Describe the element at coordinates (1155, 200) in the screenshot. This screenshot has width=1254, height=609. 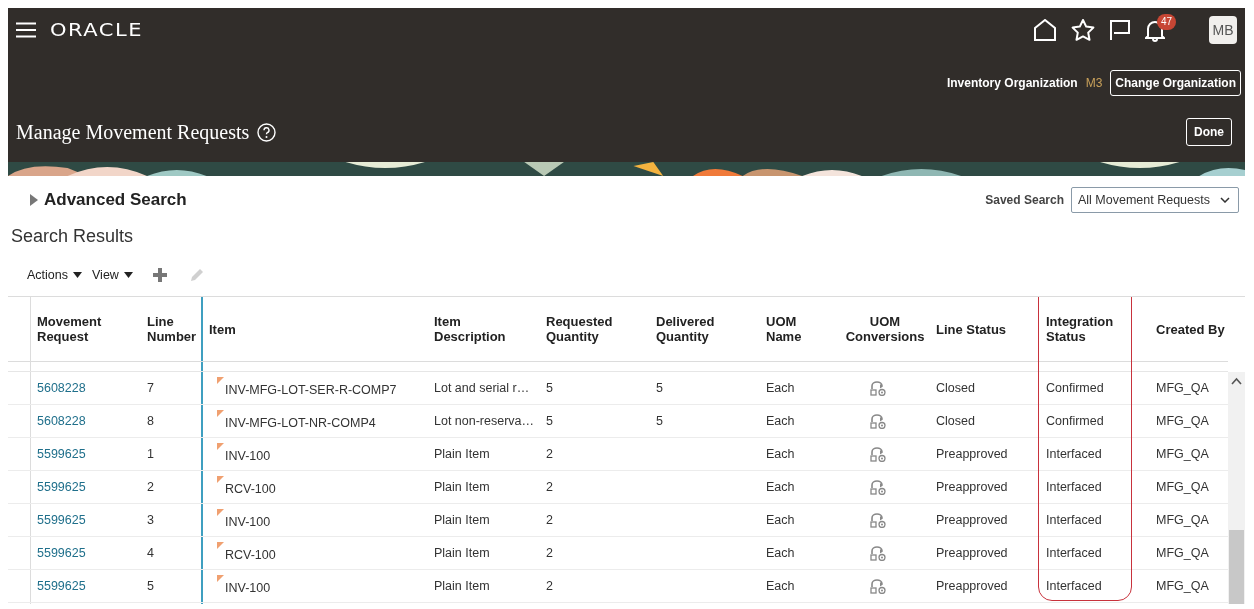
I see `saved-search-dropdown: All Movement Requests` at that location.